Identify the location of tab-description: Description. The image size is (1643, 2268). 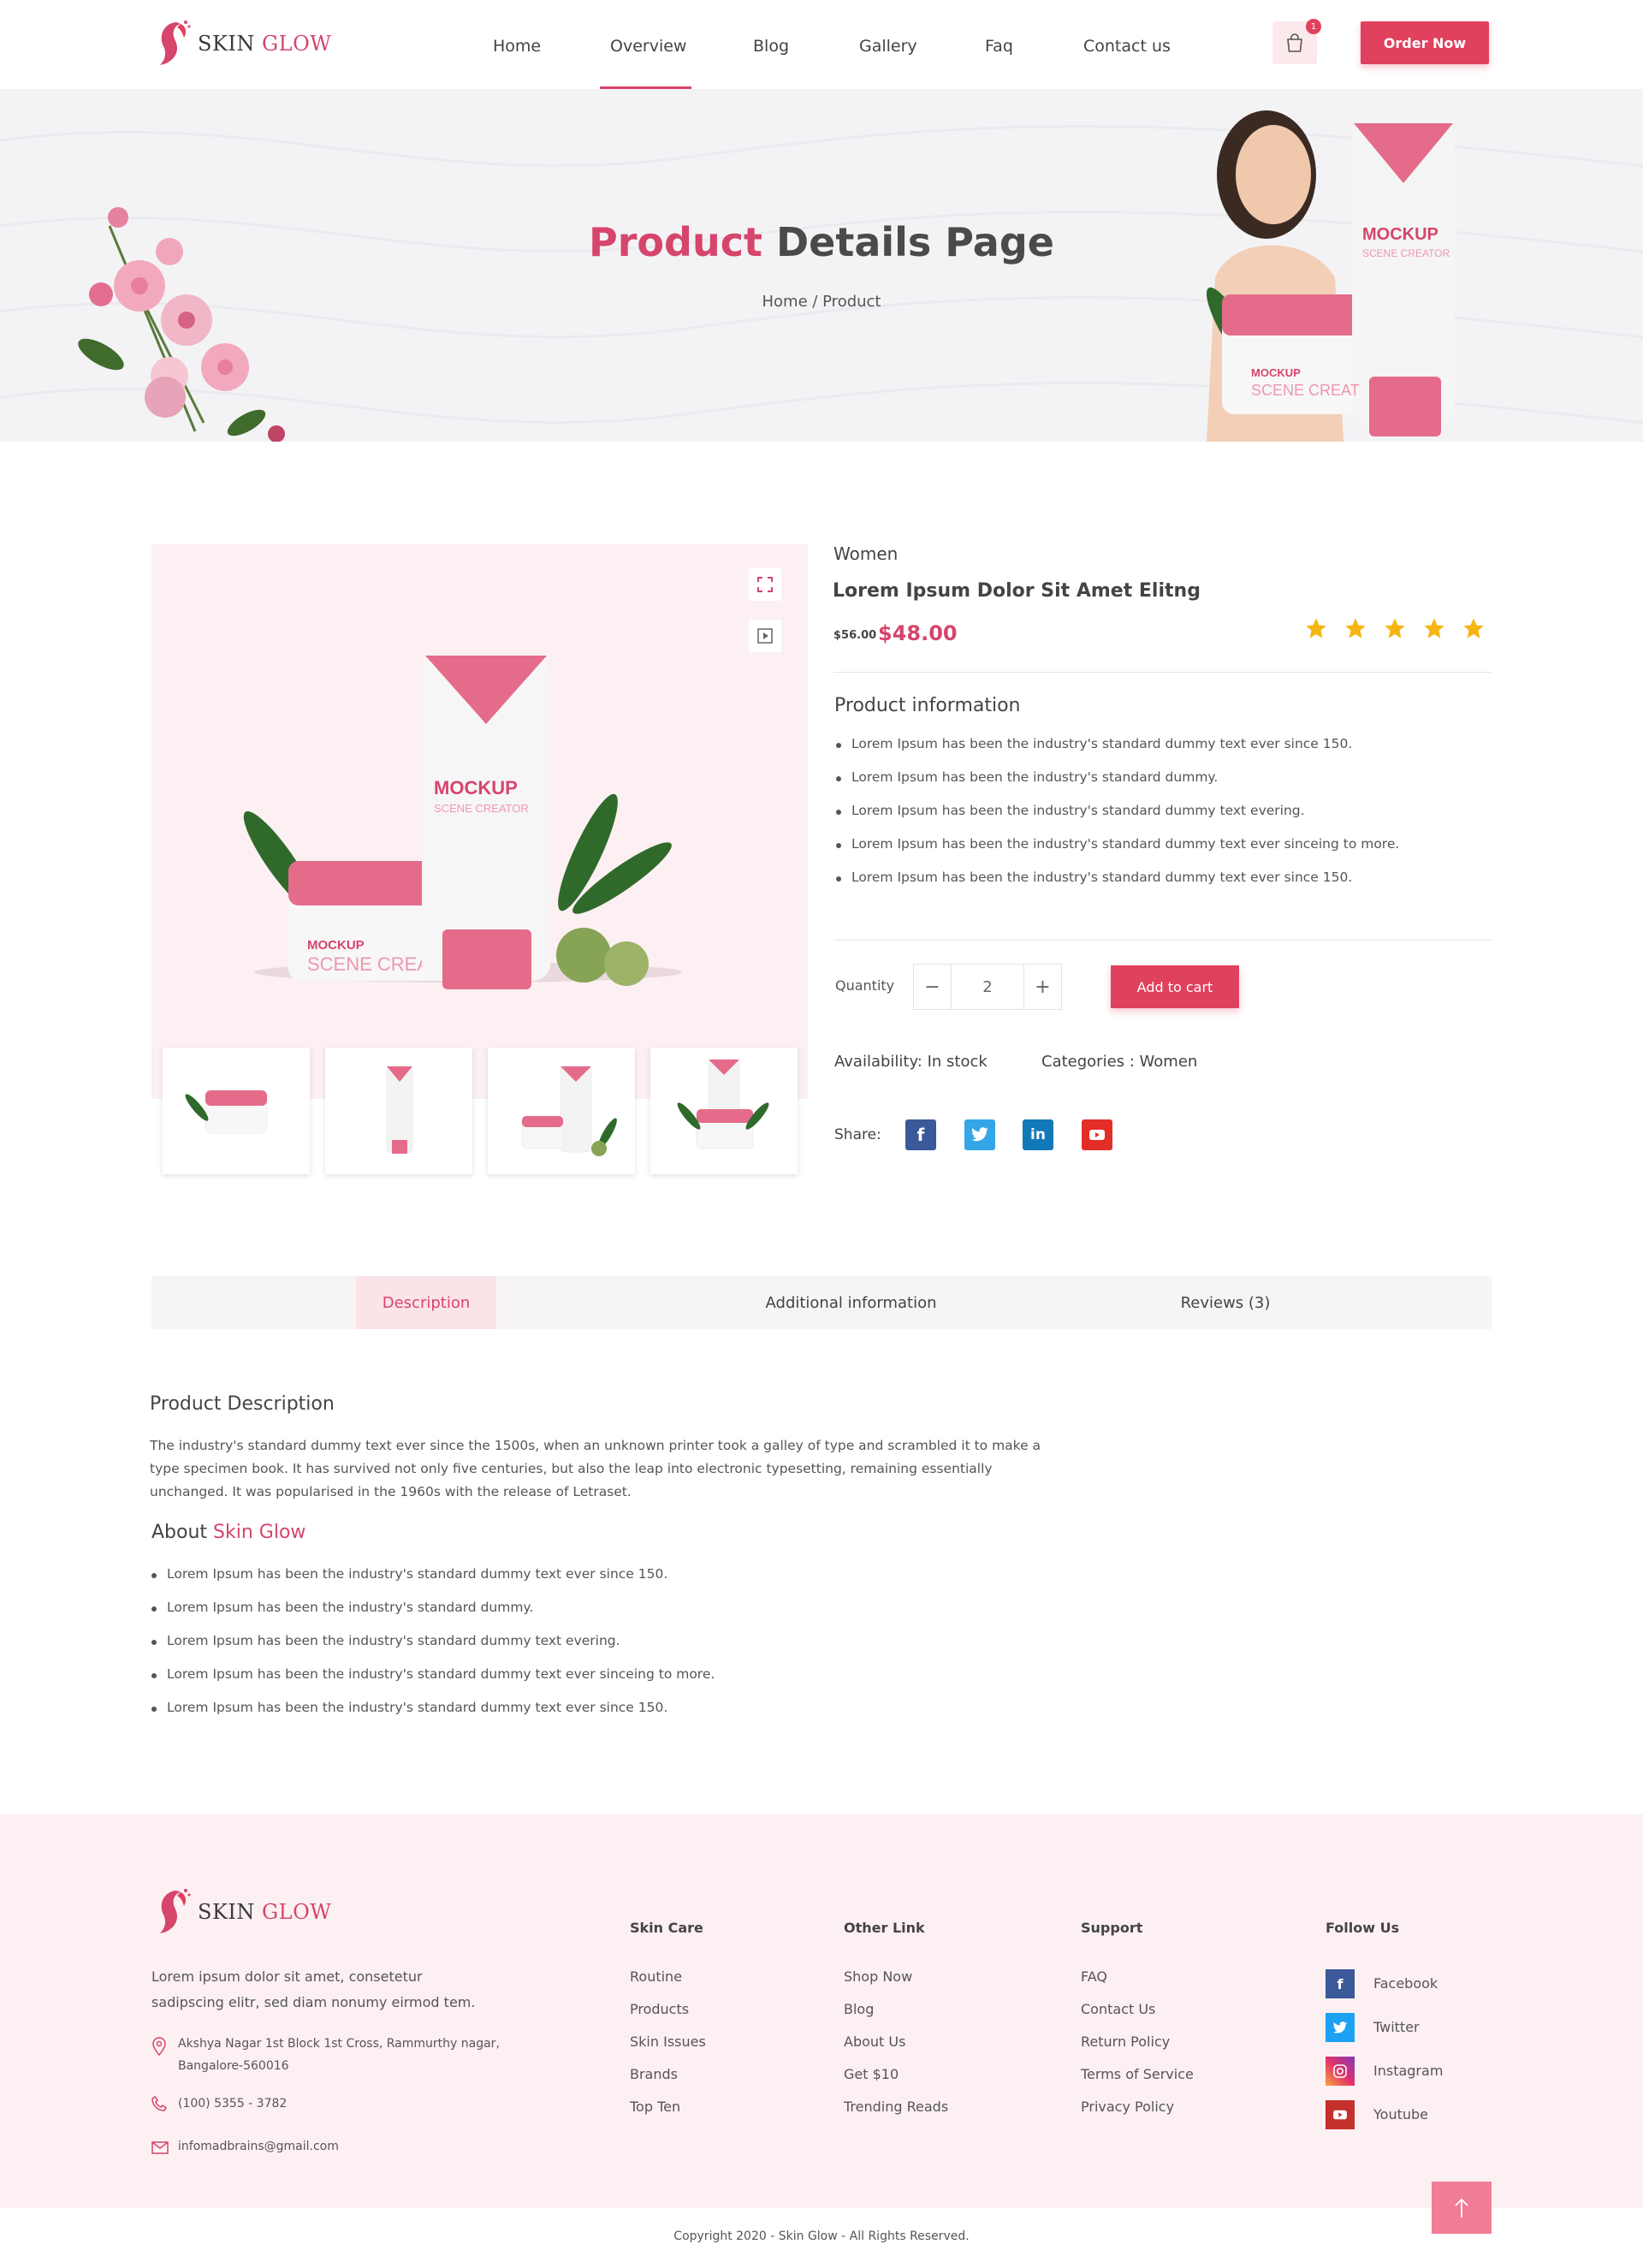
(426, 1303).